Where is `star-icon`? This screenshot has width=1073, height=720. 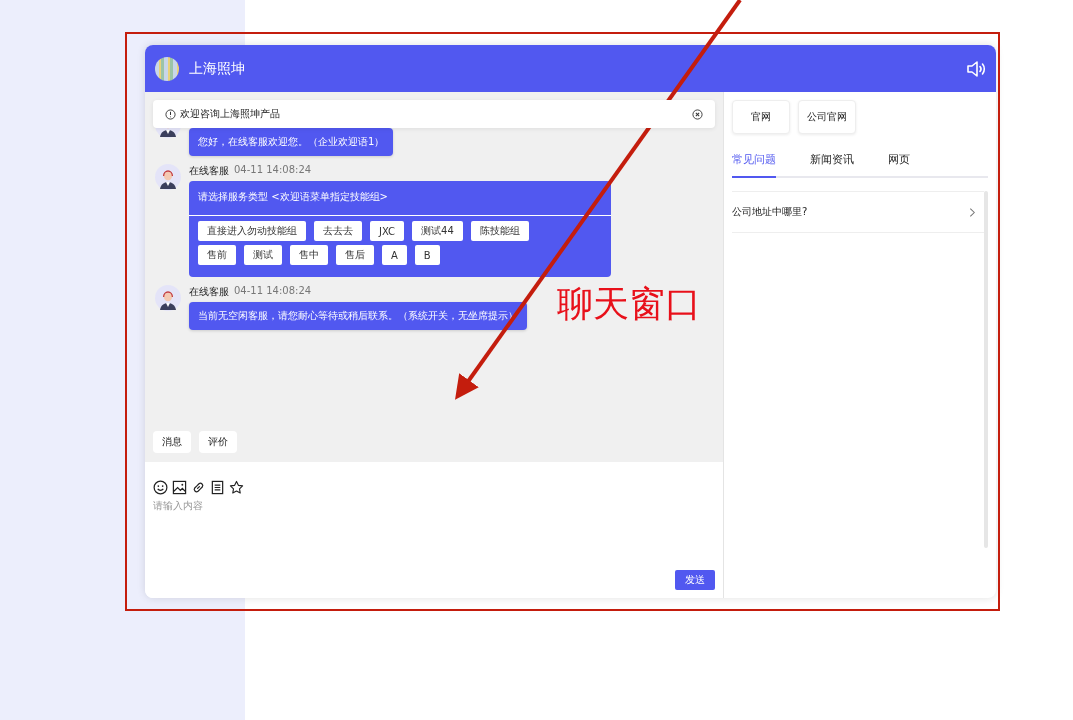
star-icon is located at coordinates (236, 487).